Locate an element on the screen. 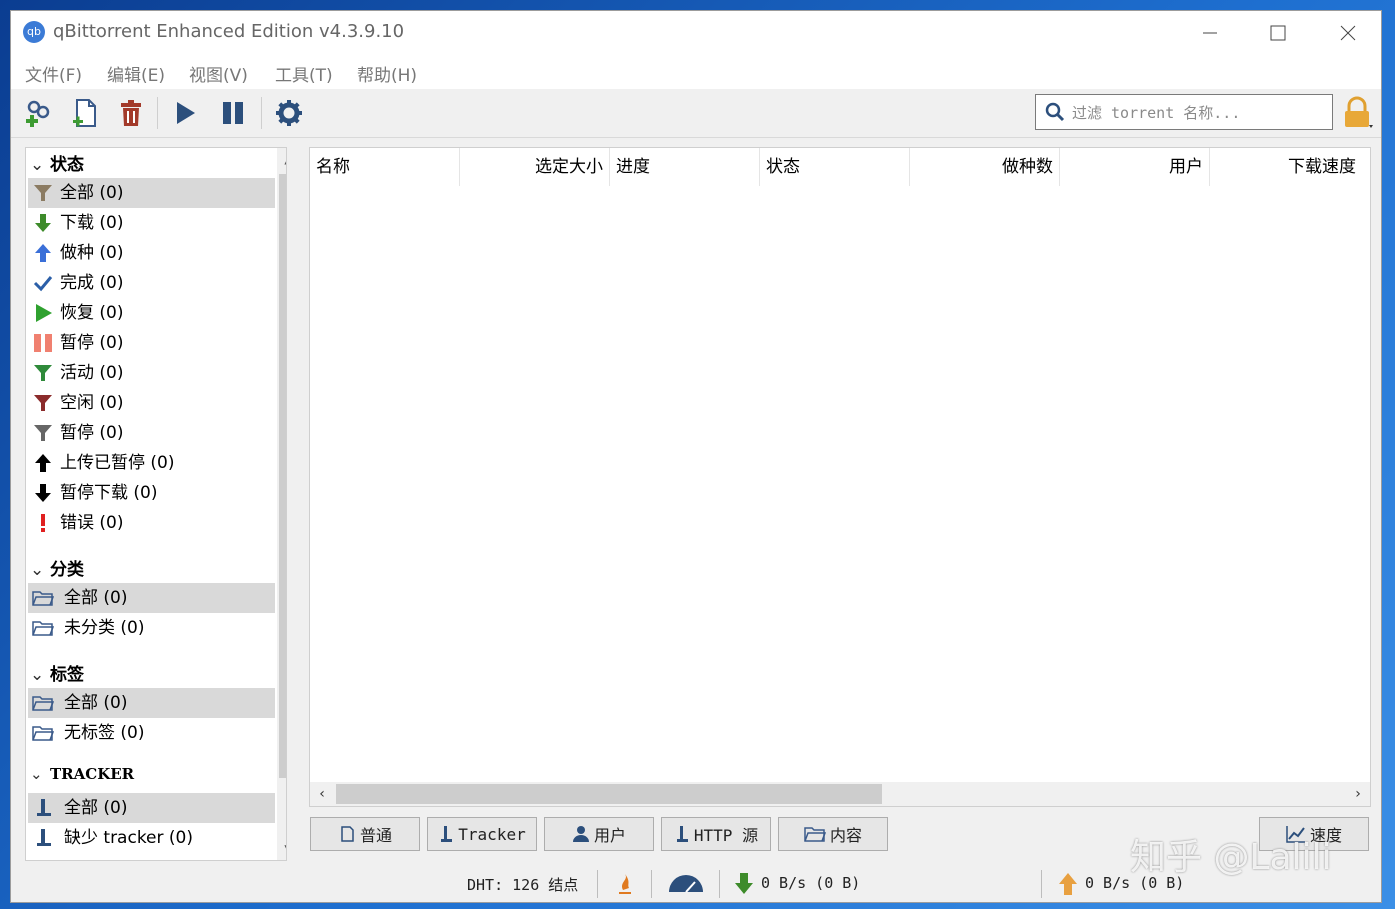  sidebar-item-downloading: 下载 (0) is located at coordinates (151, 223).